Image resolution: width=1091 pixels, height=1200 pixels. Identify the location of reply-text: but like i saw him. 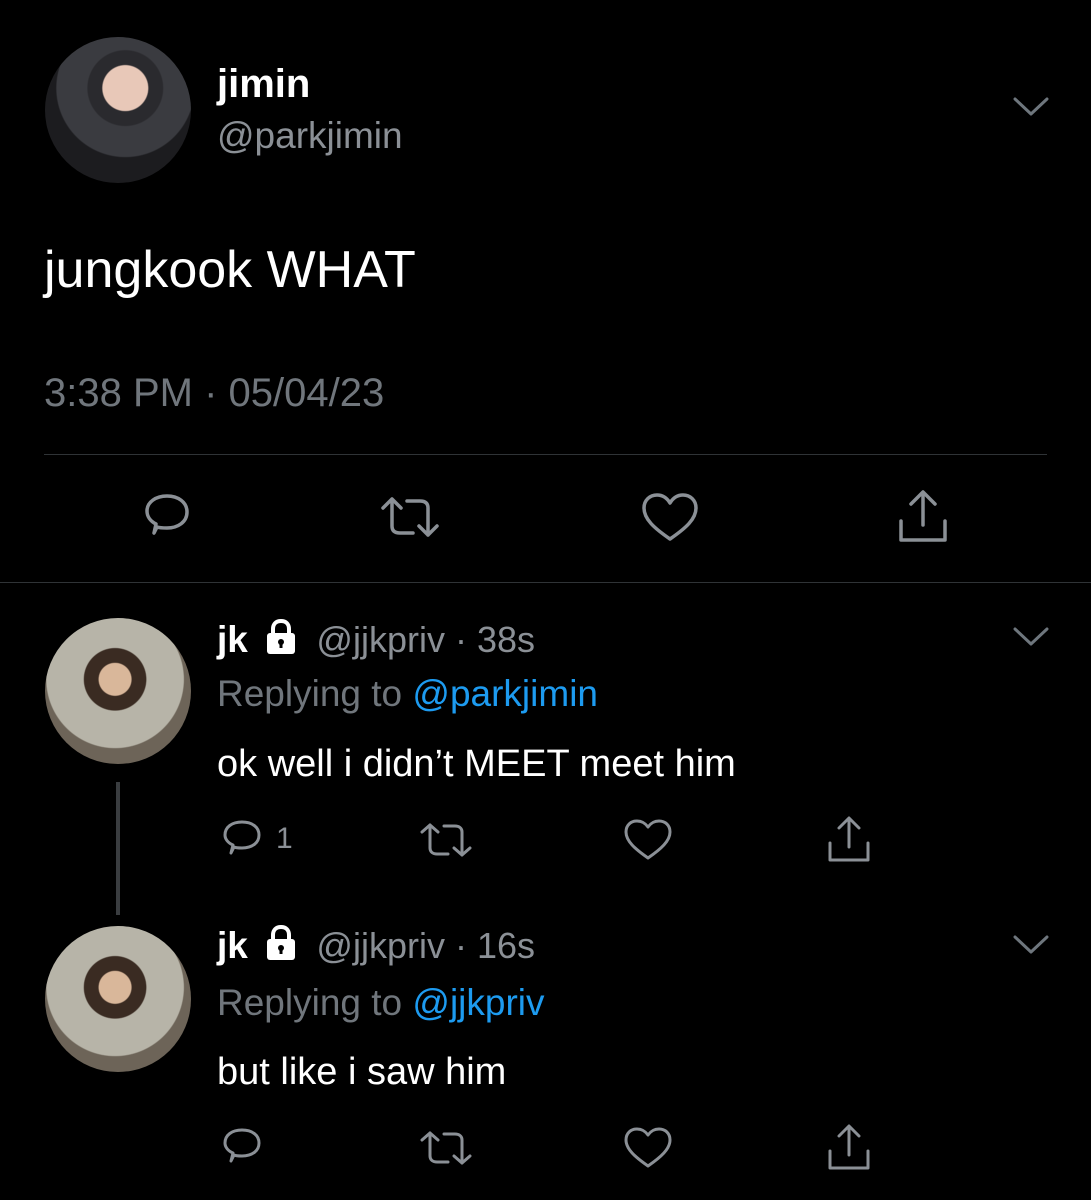
(362, 1072).